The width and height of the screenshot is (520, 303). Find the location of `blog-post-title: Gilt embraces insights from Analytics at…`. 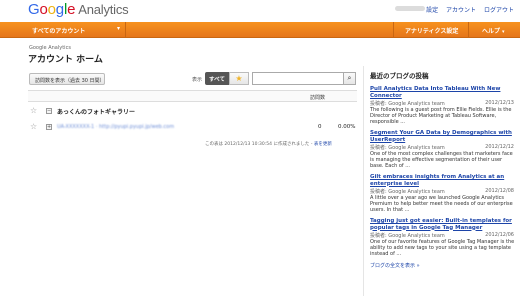

blog-post-title: Gilt embraces insights from Analytics at… is located at coordinates (443, 180).